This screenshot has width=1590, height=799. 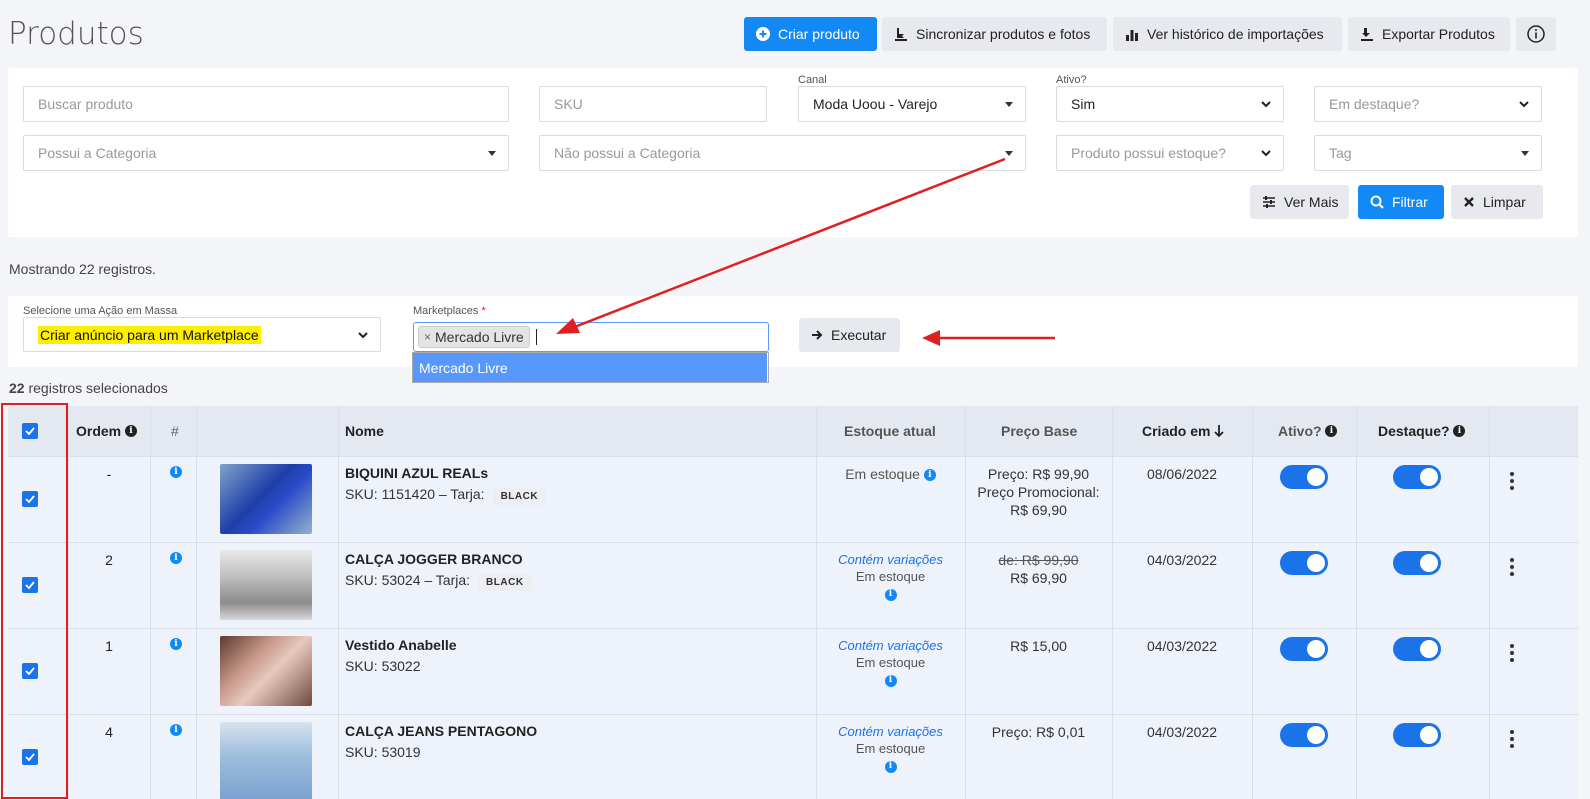 I want to click on info-button, so click(x=1536, y=34).